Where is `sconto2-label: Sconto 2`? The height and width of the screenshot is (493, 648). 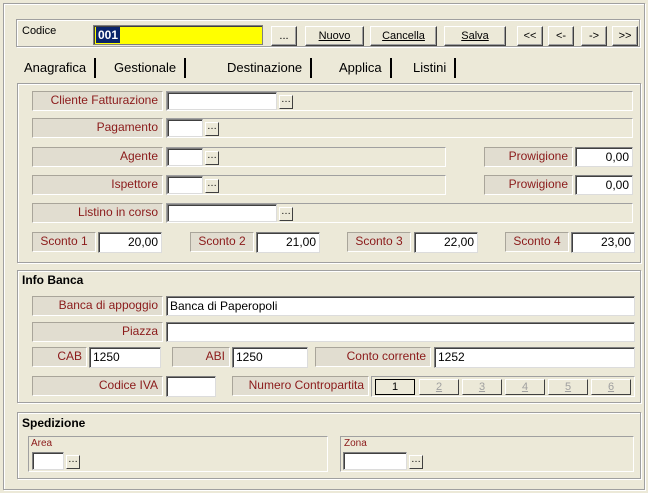 sconto2-label: Sconto 2 is located at coordinates (222, 242).